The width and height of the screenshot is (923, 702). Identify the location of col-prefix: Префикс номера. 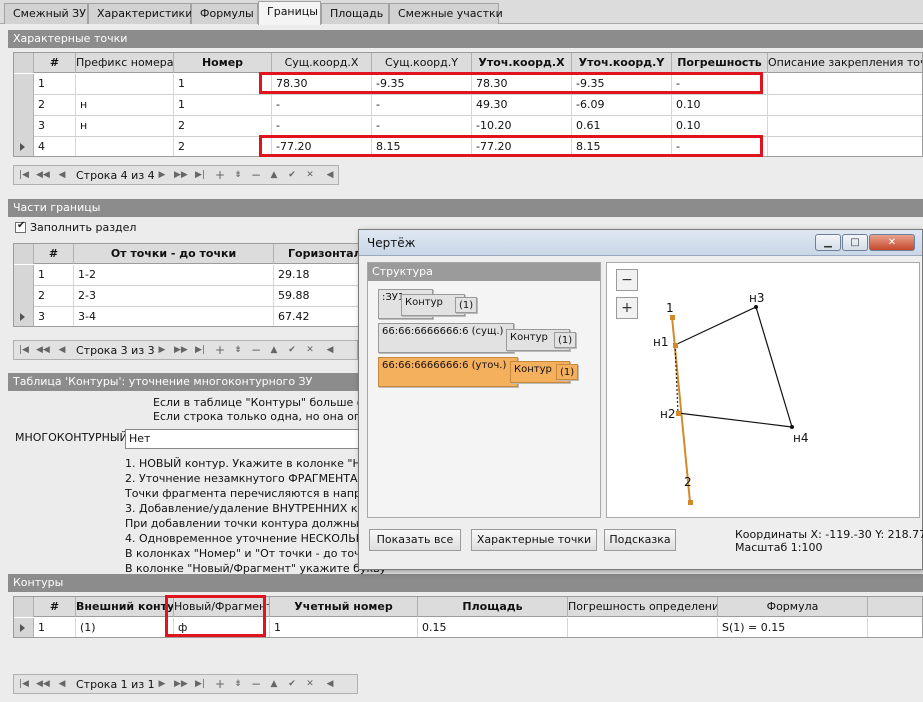
(125, 63).